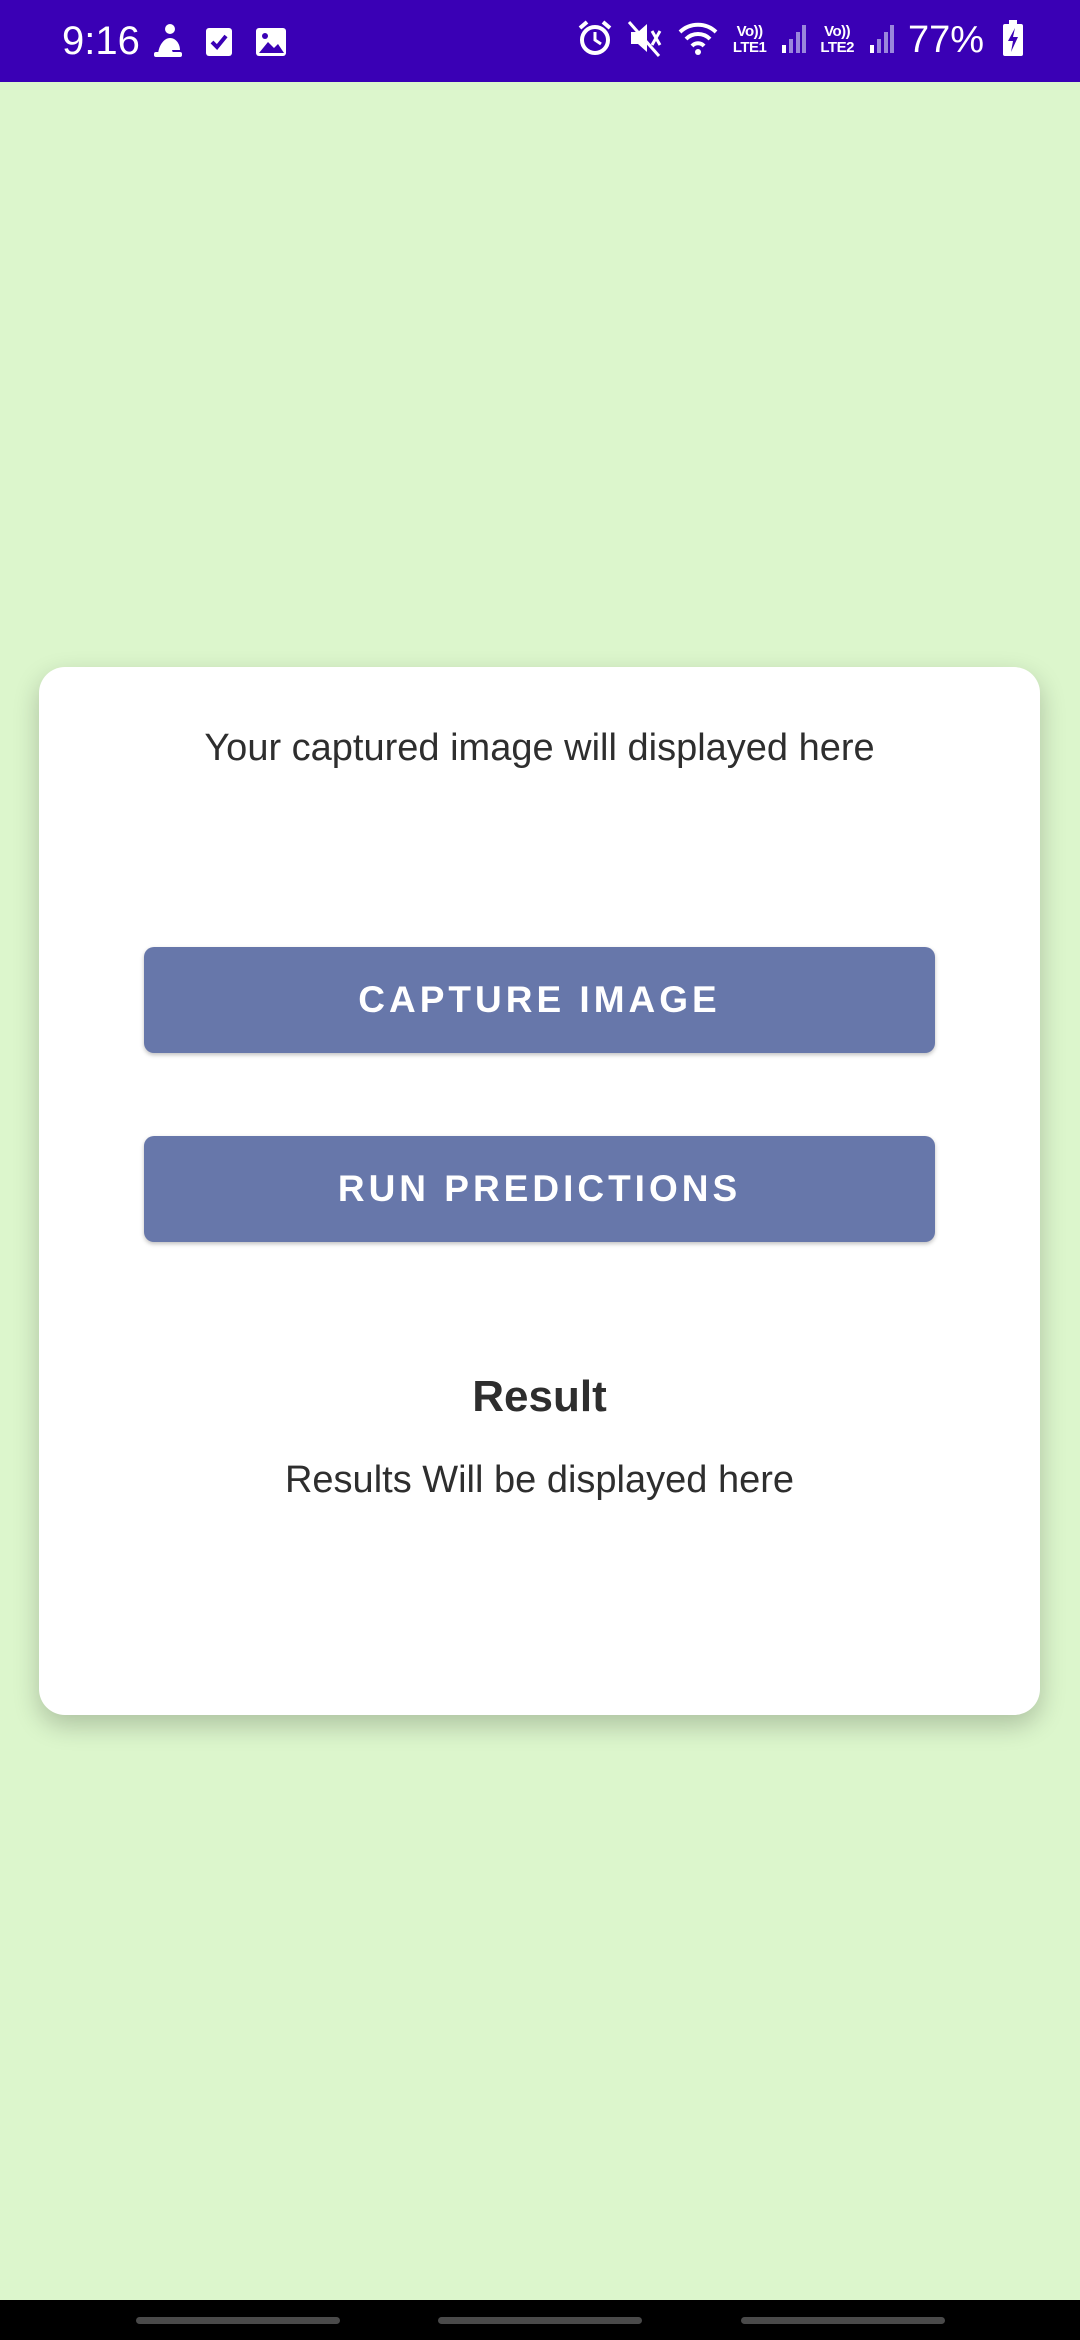 Image resolution: width=1080 pixels, height=2340 pixels. What do you see at coordinates (168, 43) in the screenshot?
I see `person-icon` at bounding box center [168, 43].